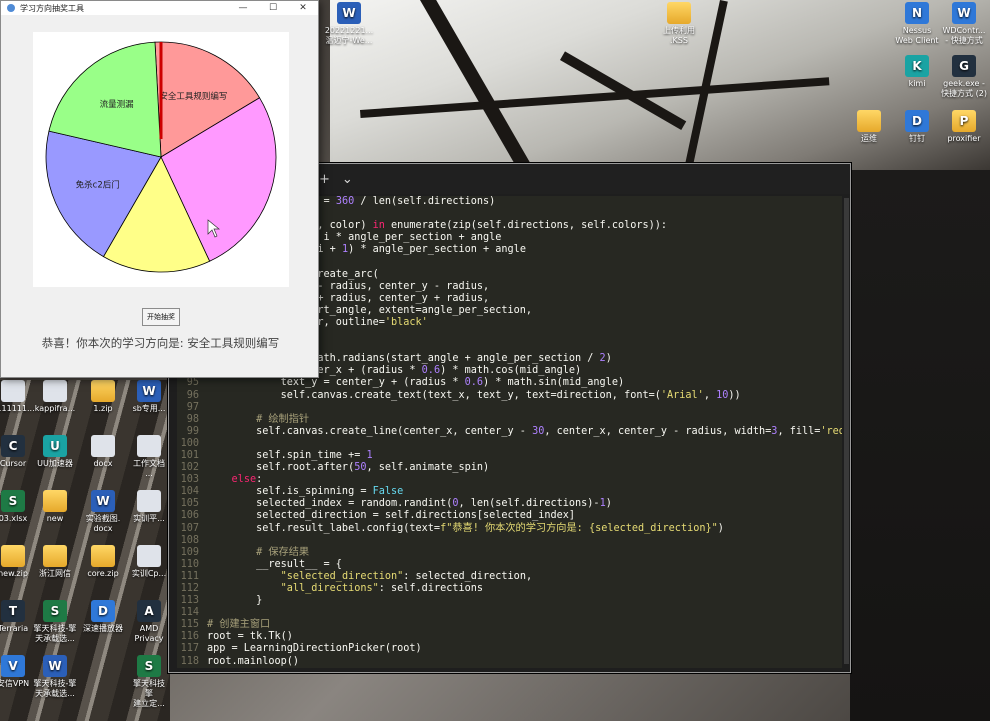  Describe the element at coordinates (509, 565) in the screenshot. I see `code-line: 110 __result__ = {` at that location.